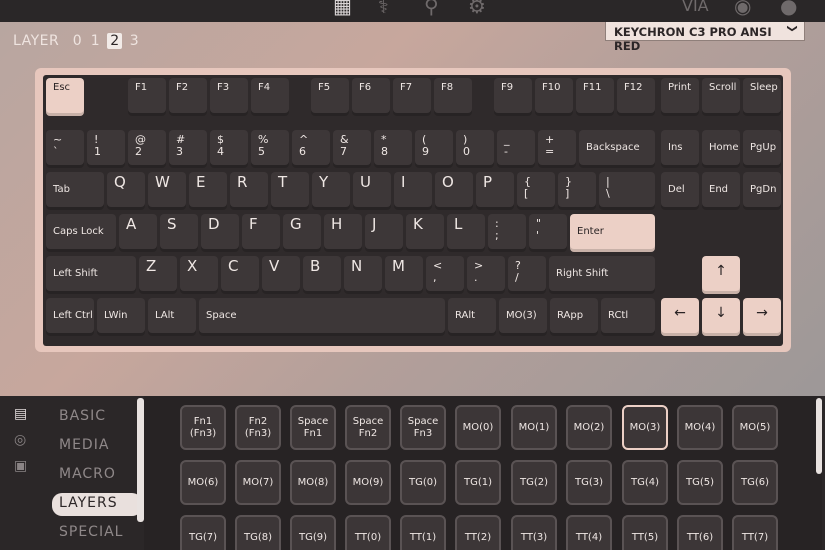 This screenshot has width=825, height=550. What do you see at coordinates (645, 532) in the screenshot?
I see `palette-key: TT(5)` at bounding box center [645, 532].